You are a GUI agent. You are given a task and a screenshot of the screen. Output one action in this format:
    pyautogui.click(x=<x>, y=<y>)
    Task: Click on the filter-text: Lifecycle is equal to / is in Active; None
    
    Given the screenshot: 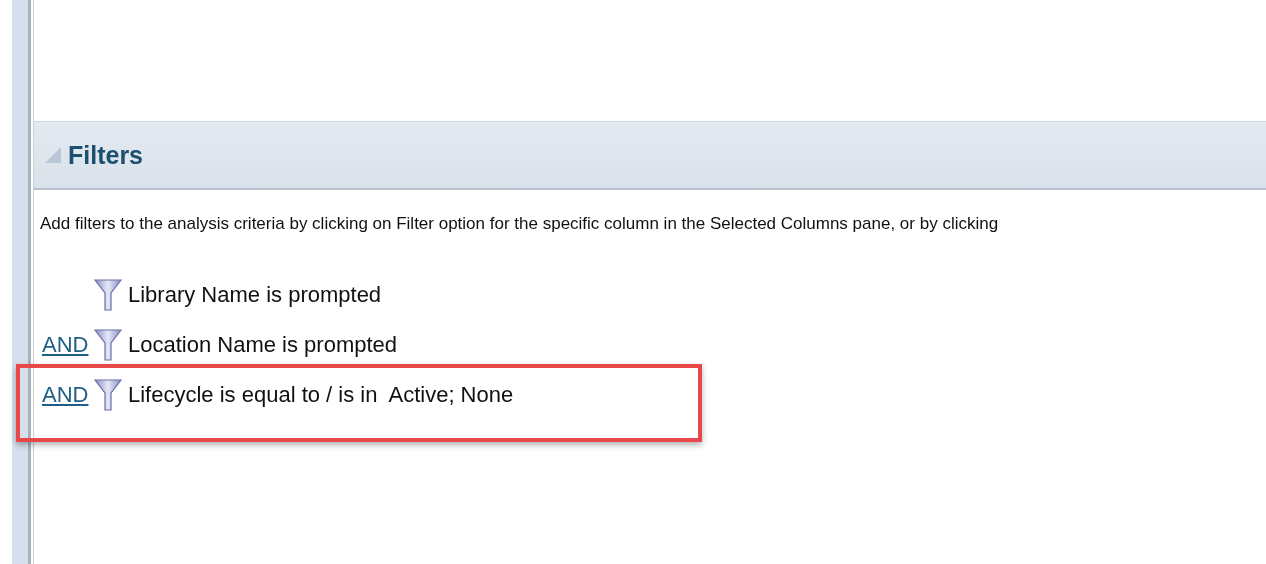 What is the action you would take?
    pyautogui.click(x=321, y=395)
    